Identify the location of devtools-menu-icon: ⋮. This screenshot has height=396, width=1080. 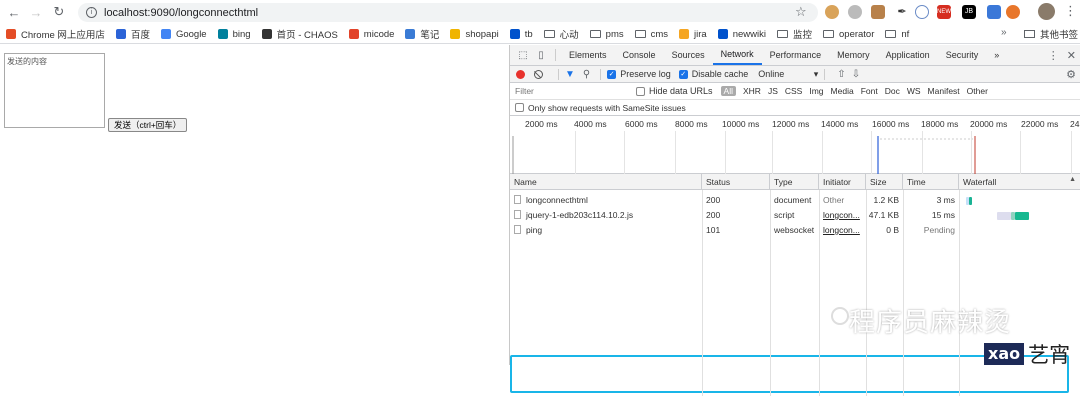
(1053, 55).